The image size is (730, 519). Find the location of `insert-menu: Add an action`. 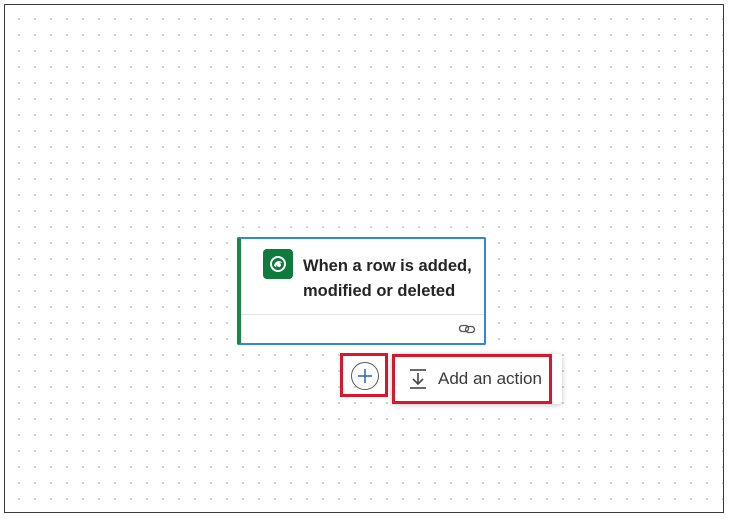

insert-menu: Add an action is located at coordinates (477, 379).